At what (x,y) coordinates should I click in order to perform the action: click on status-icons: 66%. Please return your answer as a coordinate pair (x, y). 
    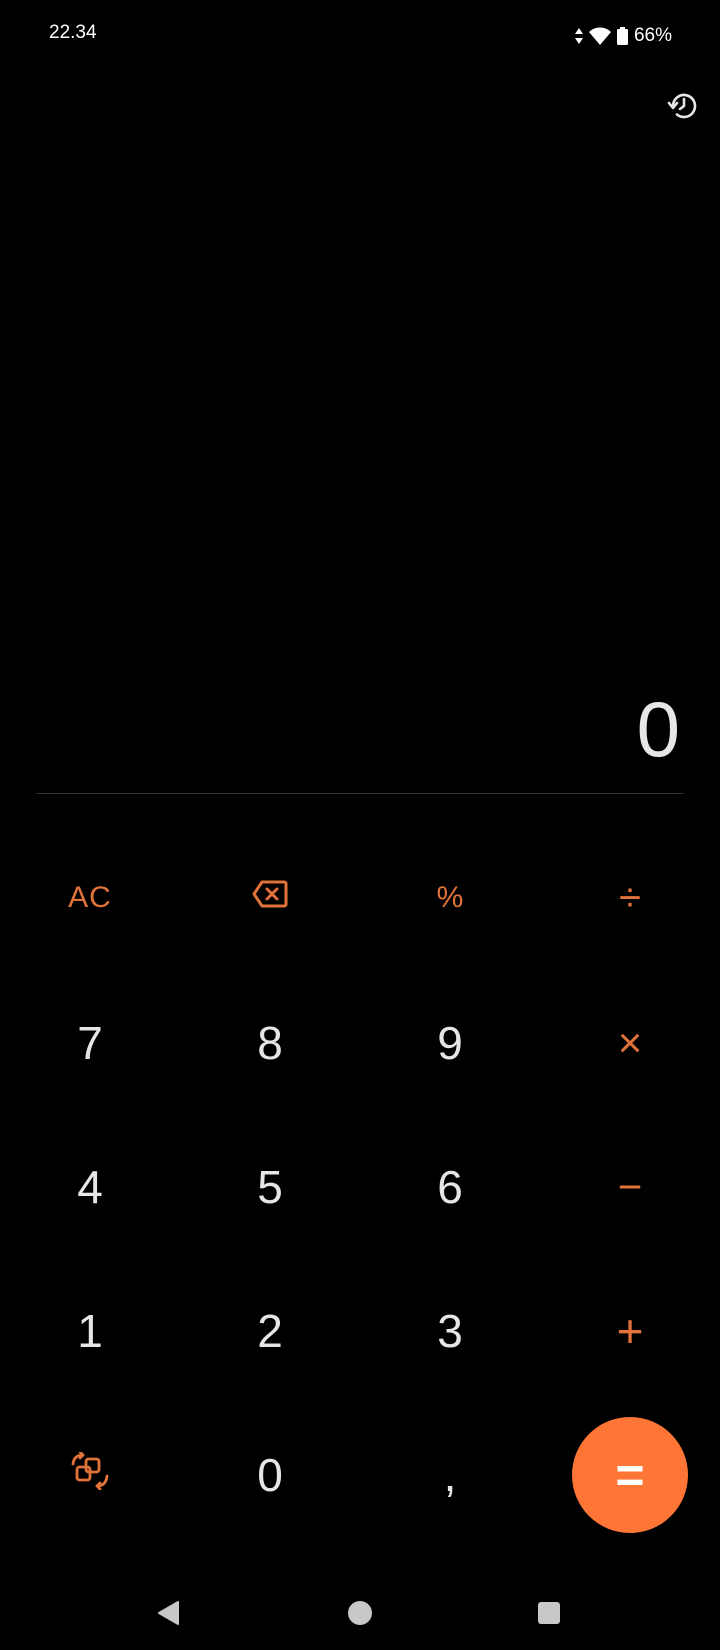
    Looking at the image, I should click on (623, 36).